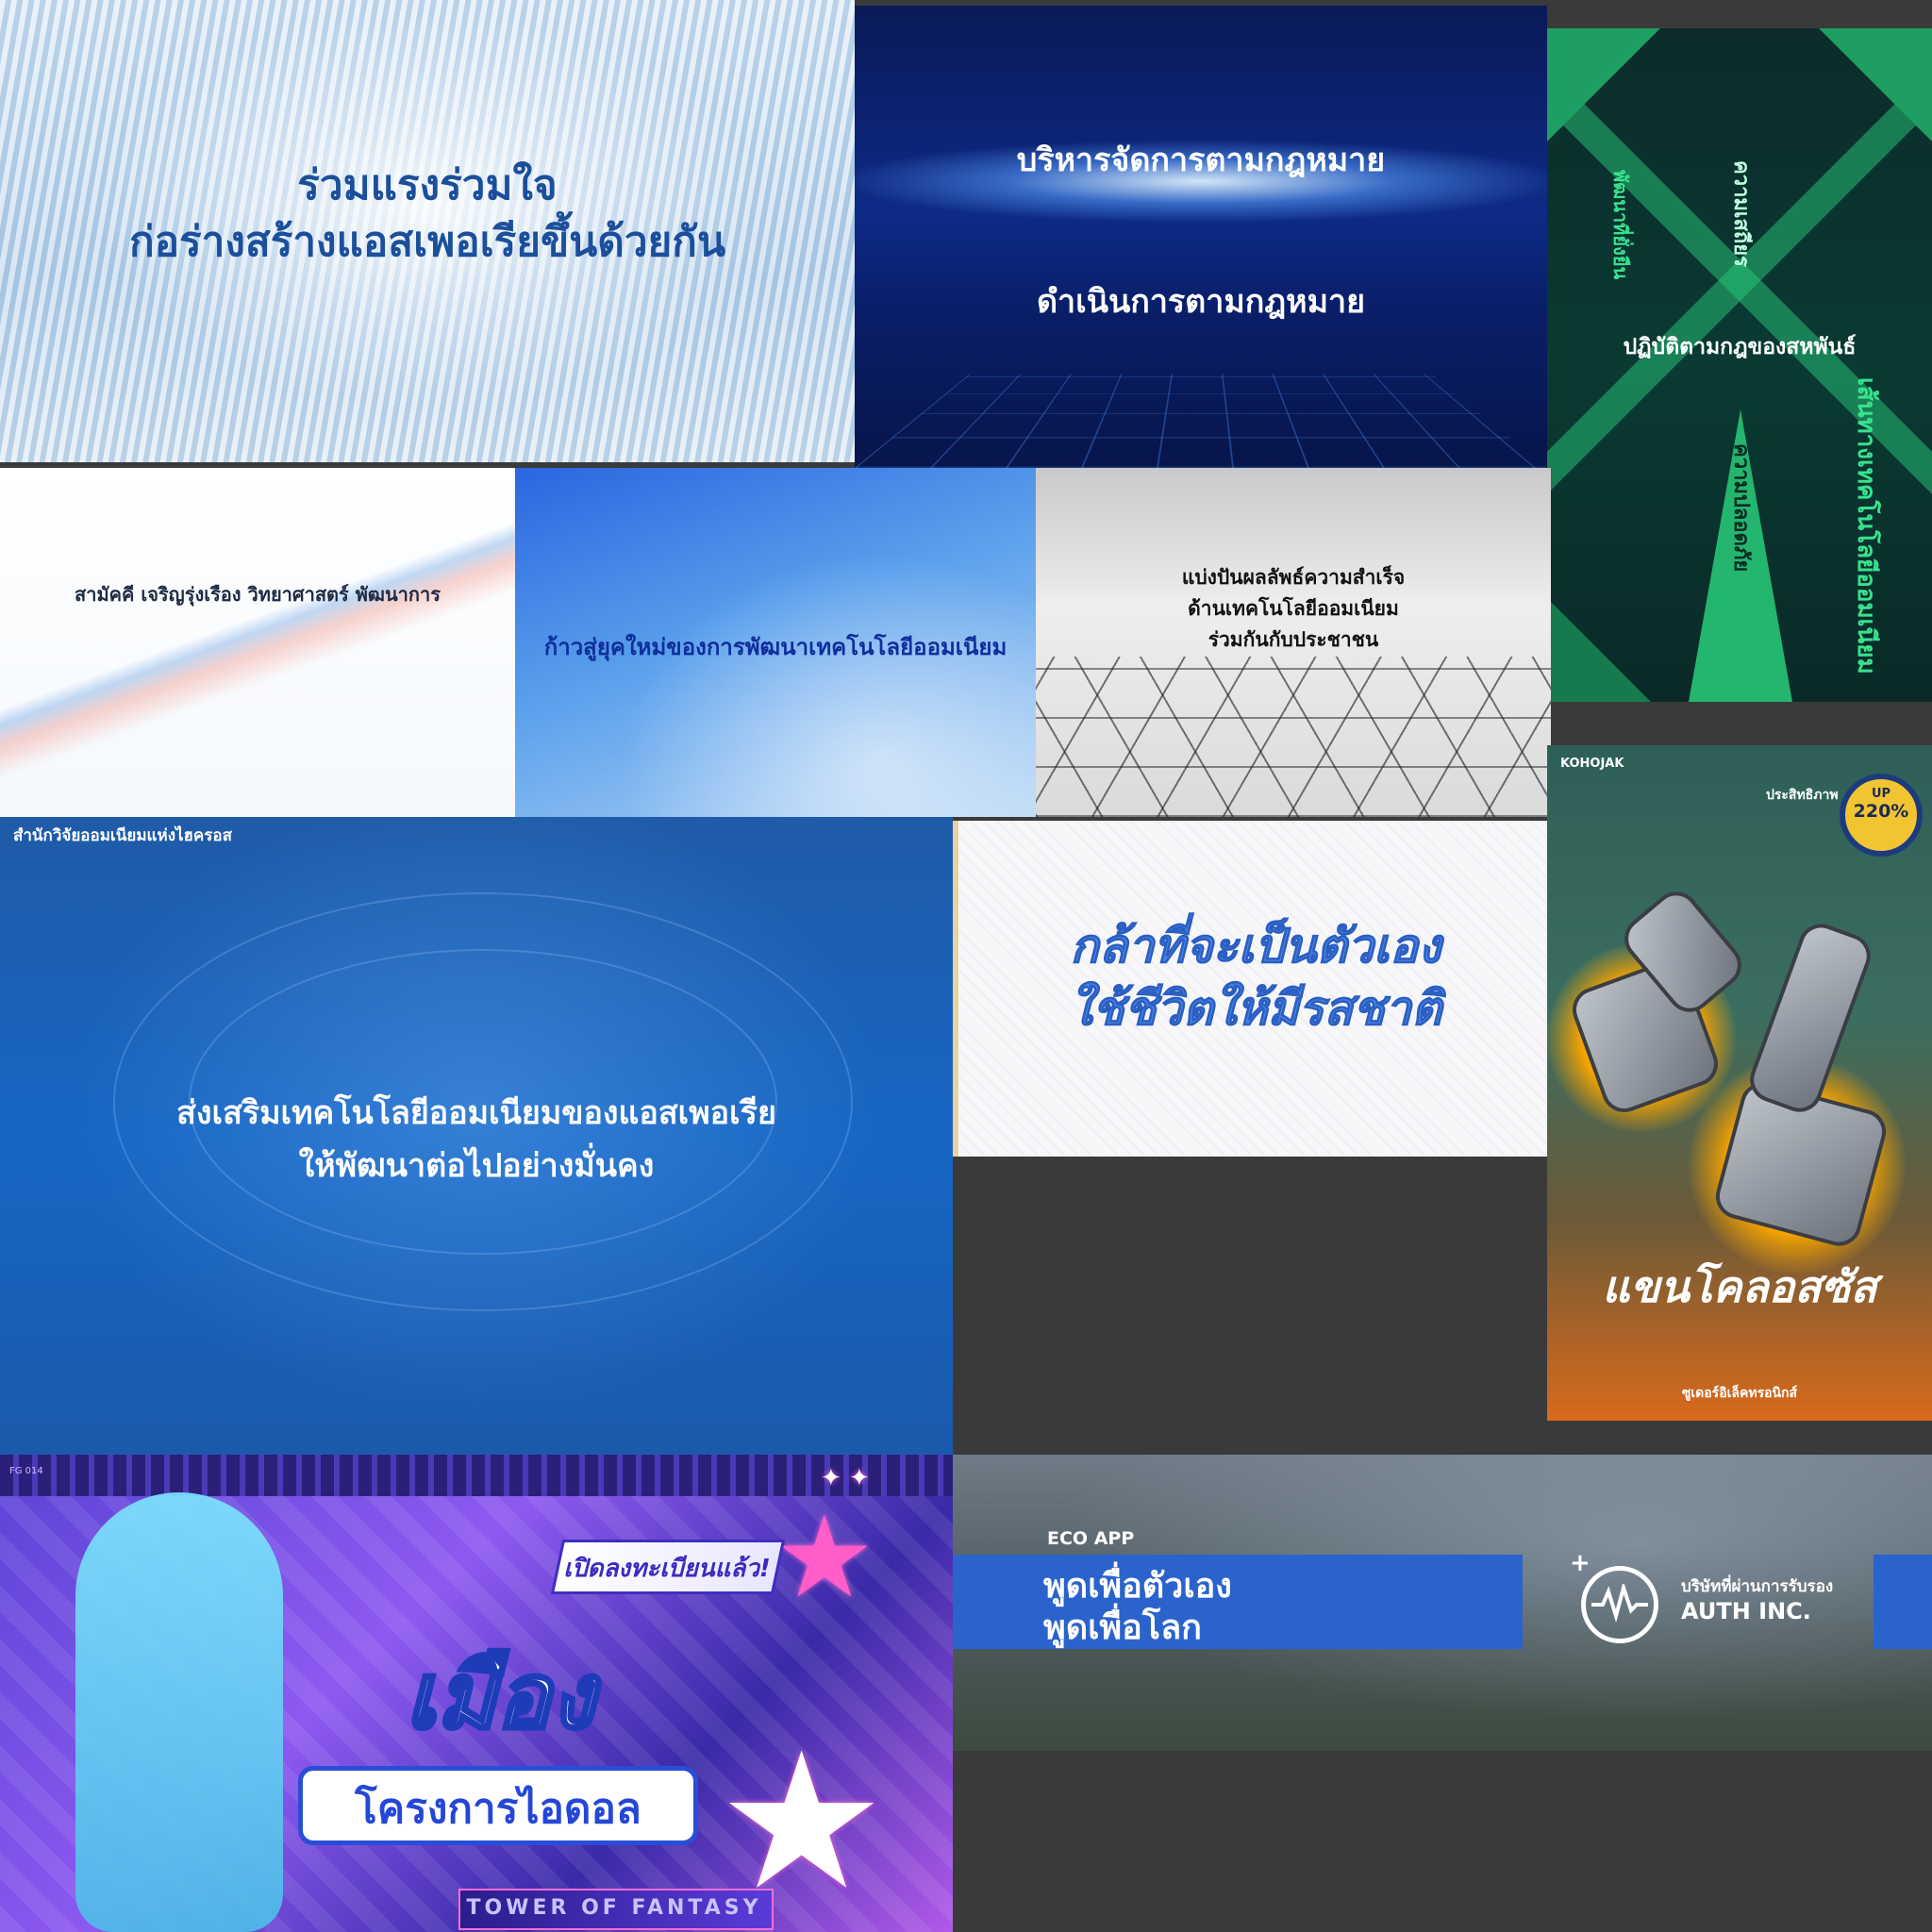 The width and height of the screenshot is (1932, 1932). I want to click on banner-italic-slogan: กล้าที่จะเป็นตัวเอง ใช้ชีวิตให้มีรสชาติ, so click(1255, 989).